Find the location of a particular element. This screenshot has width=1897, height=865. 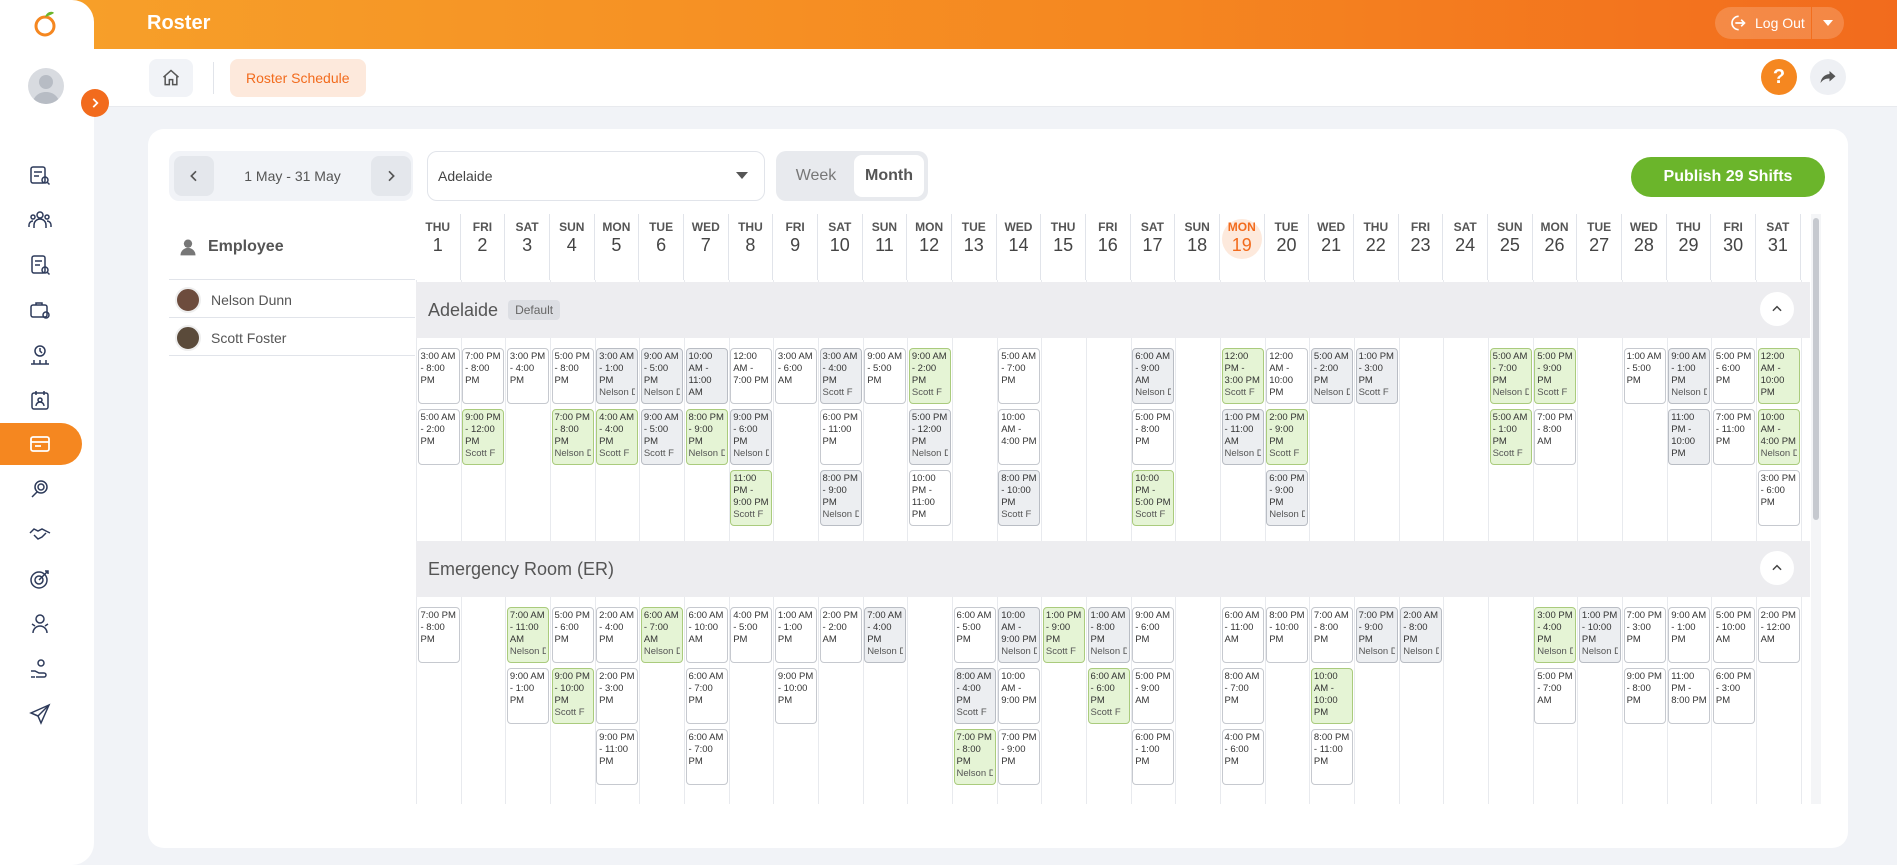

nav-item-teams is located at coordinates (40, 220).